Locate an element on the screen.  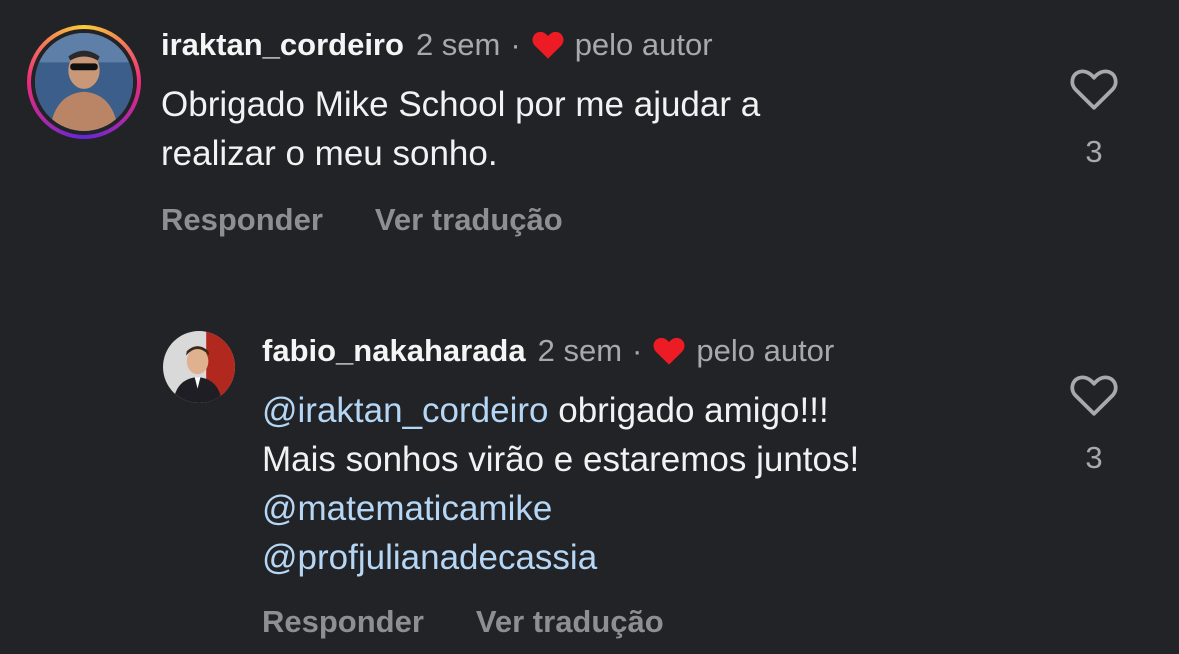
comment-text-segment: realizar o meu sonho. is located at coordinates (329, 153).